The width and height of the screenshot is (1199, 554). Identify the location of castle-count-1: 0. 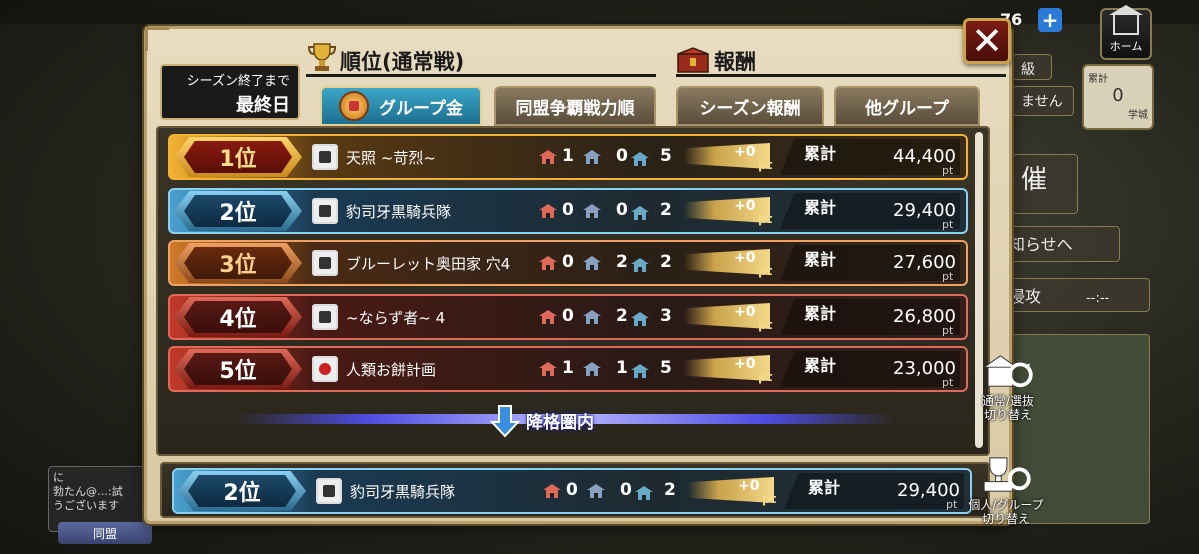
(568, 210).